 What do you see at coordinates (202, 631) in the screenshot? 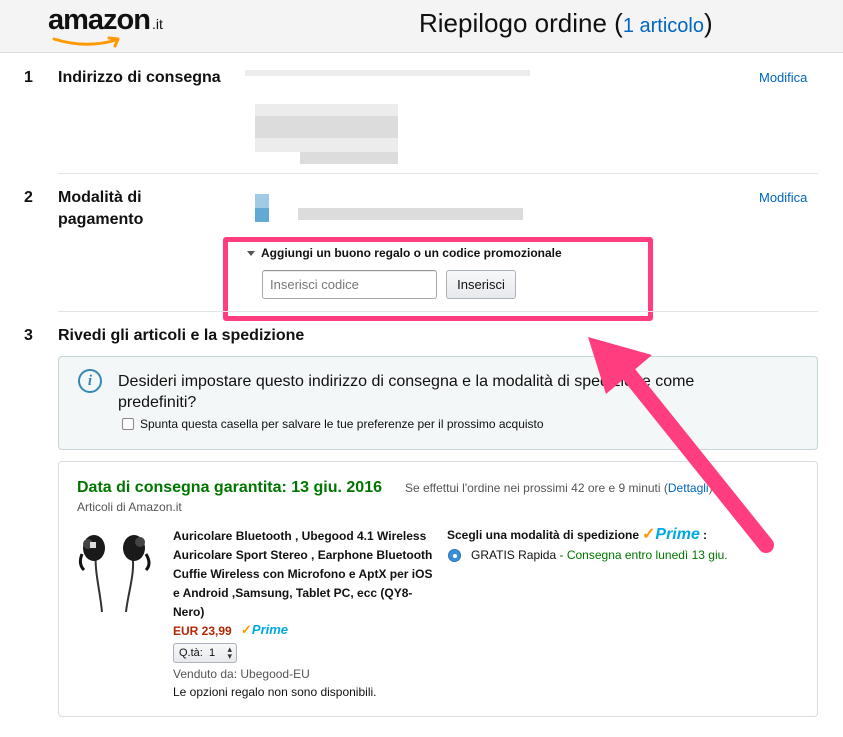
I see `product-price: EUR 23,99` at bounding box center [202, 631].